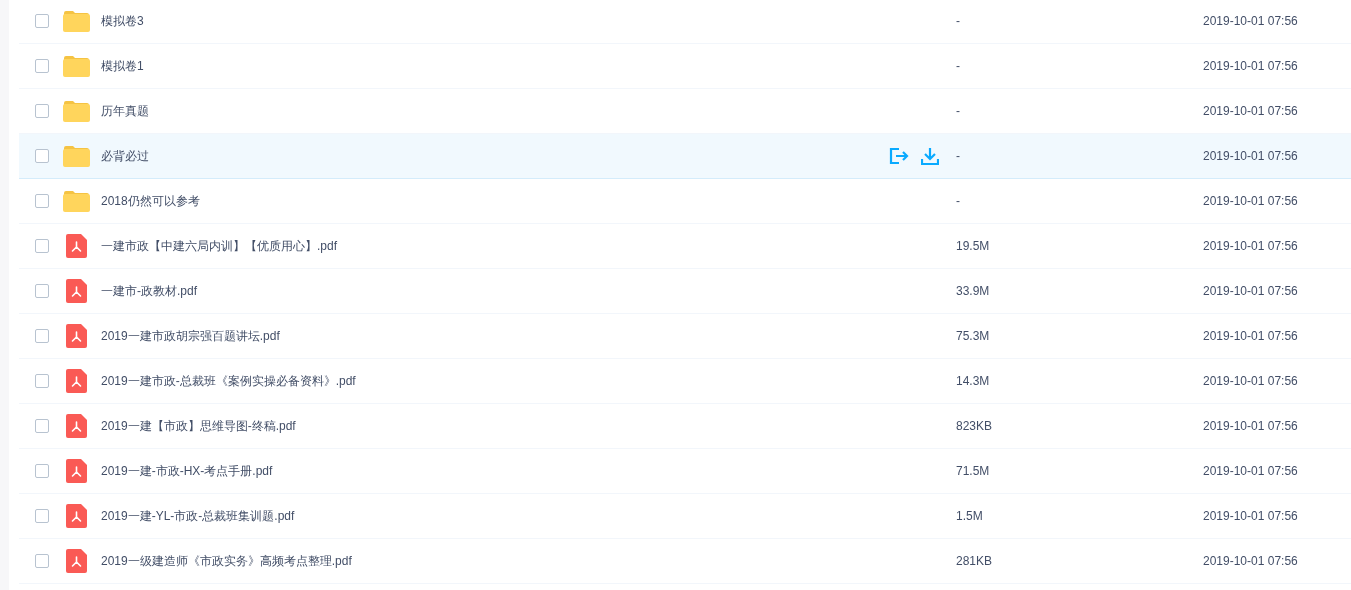 The height and width of the screenshot is (590, 1351). What do you see at coordinates (149, 291) in the screenshot?
I see `file-name: 一建市-政教材.pdf` at bounding box center [149, 291].